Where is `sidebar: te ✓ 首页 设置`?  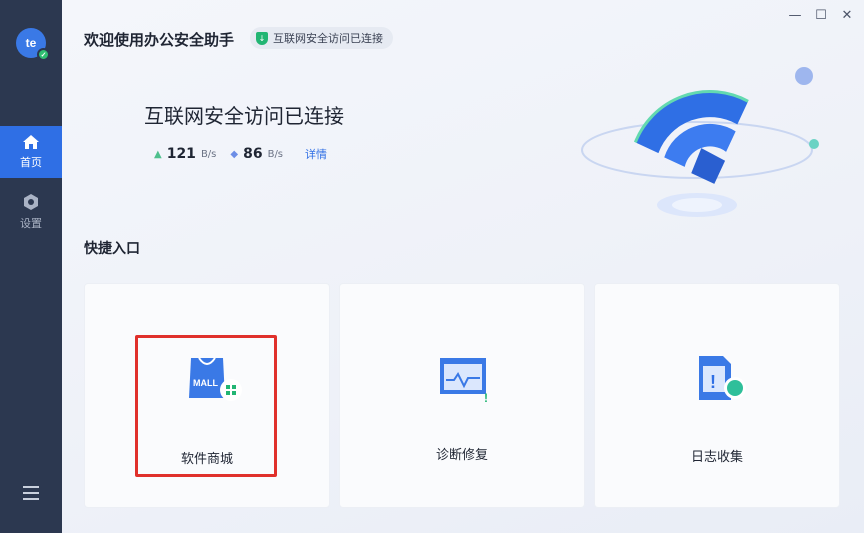 sidebar: te ✓ 首页 设置 is located at coordinates (31, 266).